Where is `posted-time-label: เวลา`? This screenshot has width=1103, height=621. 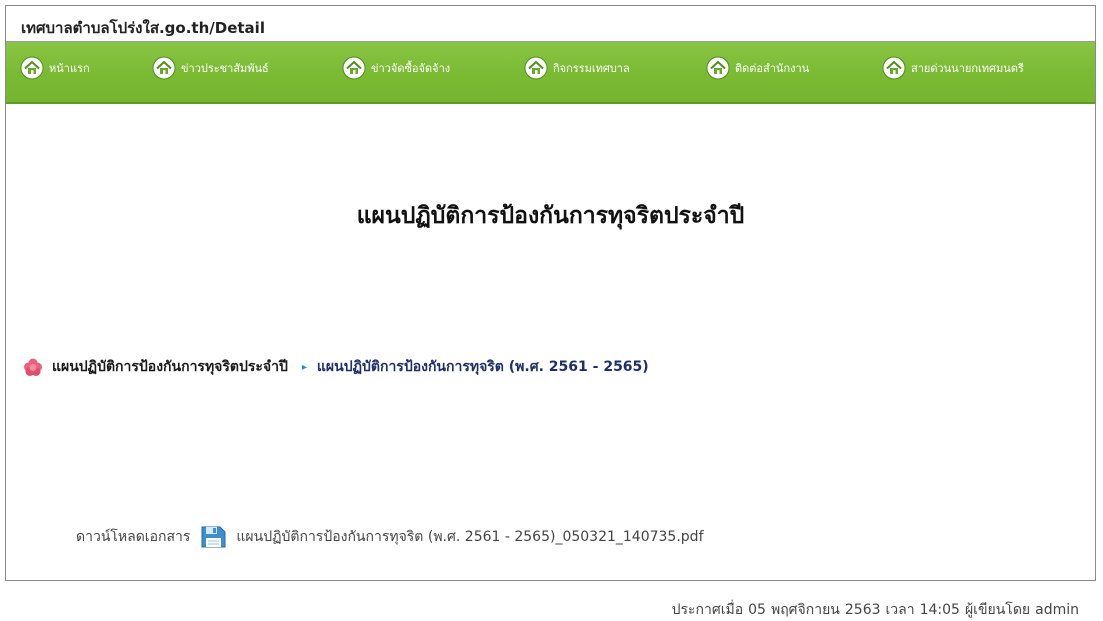 posted-time-label: เวลา is located at coordinates (900, 610).